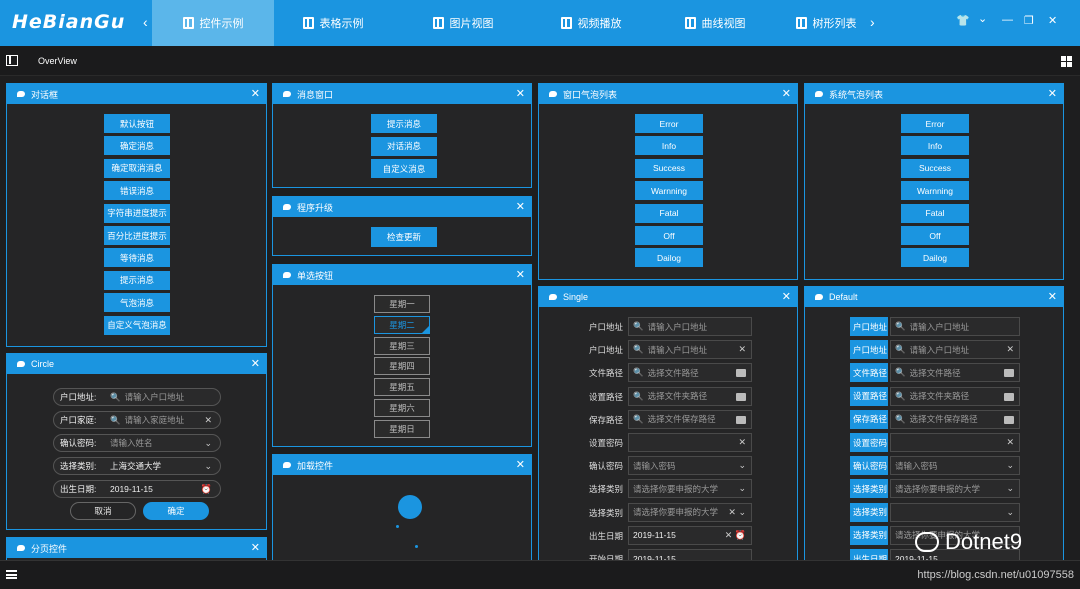 This screenshot has width=1080, height=589. Describe the element at coordinates (137, 420) in the screenshot. I see `circle-field: 户口家庭: 🔍 请输入家庭地址 ✕` at that location.